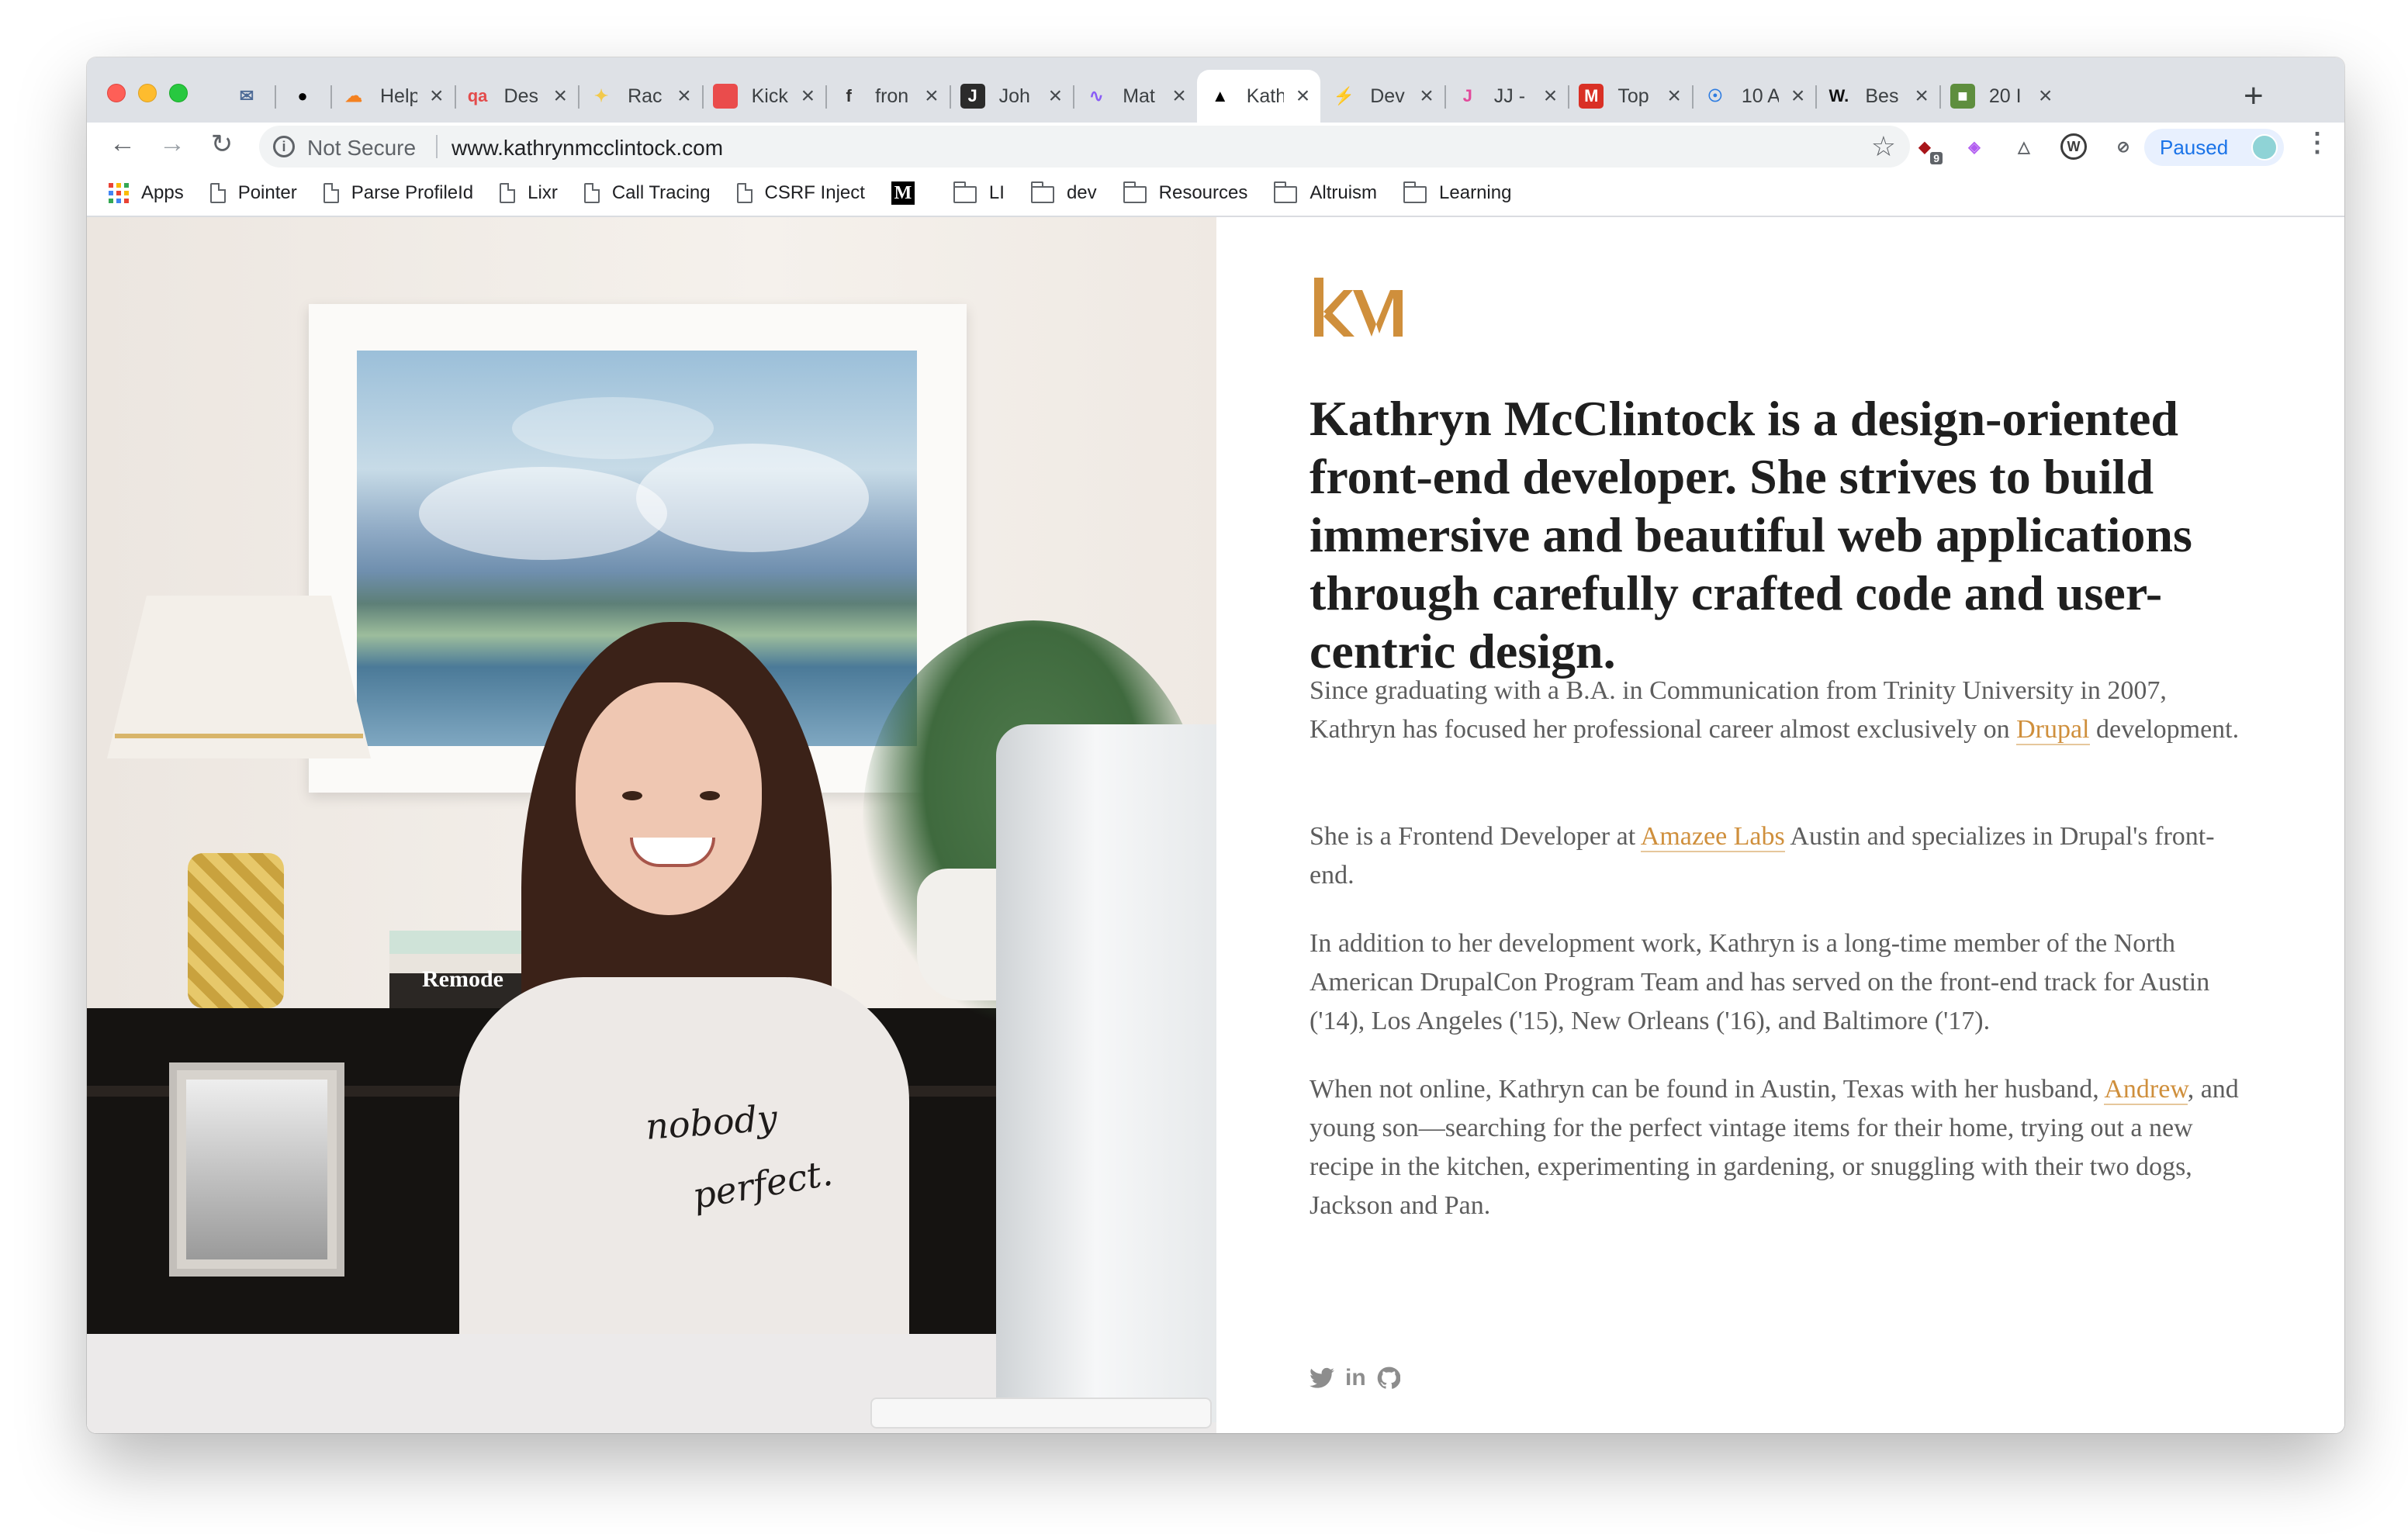 This screenshot has height=1534, width=2408. I want to click on minimize-window-button, so click(147, 93).